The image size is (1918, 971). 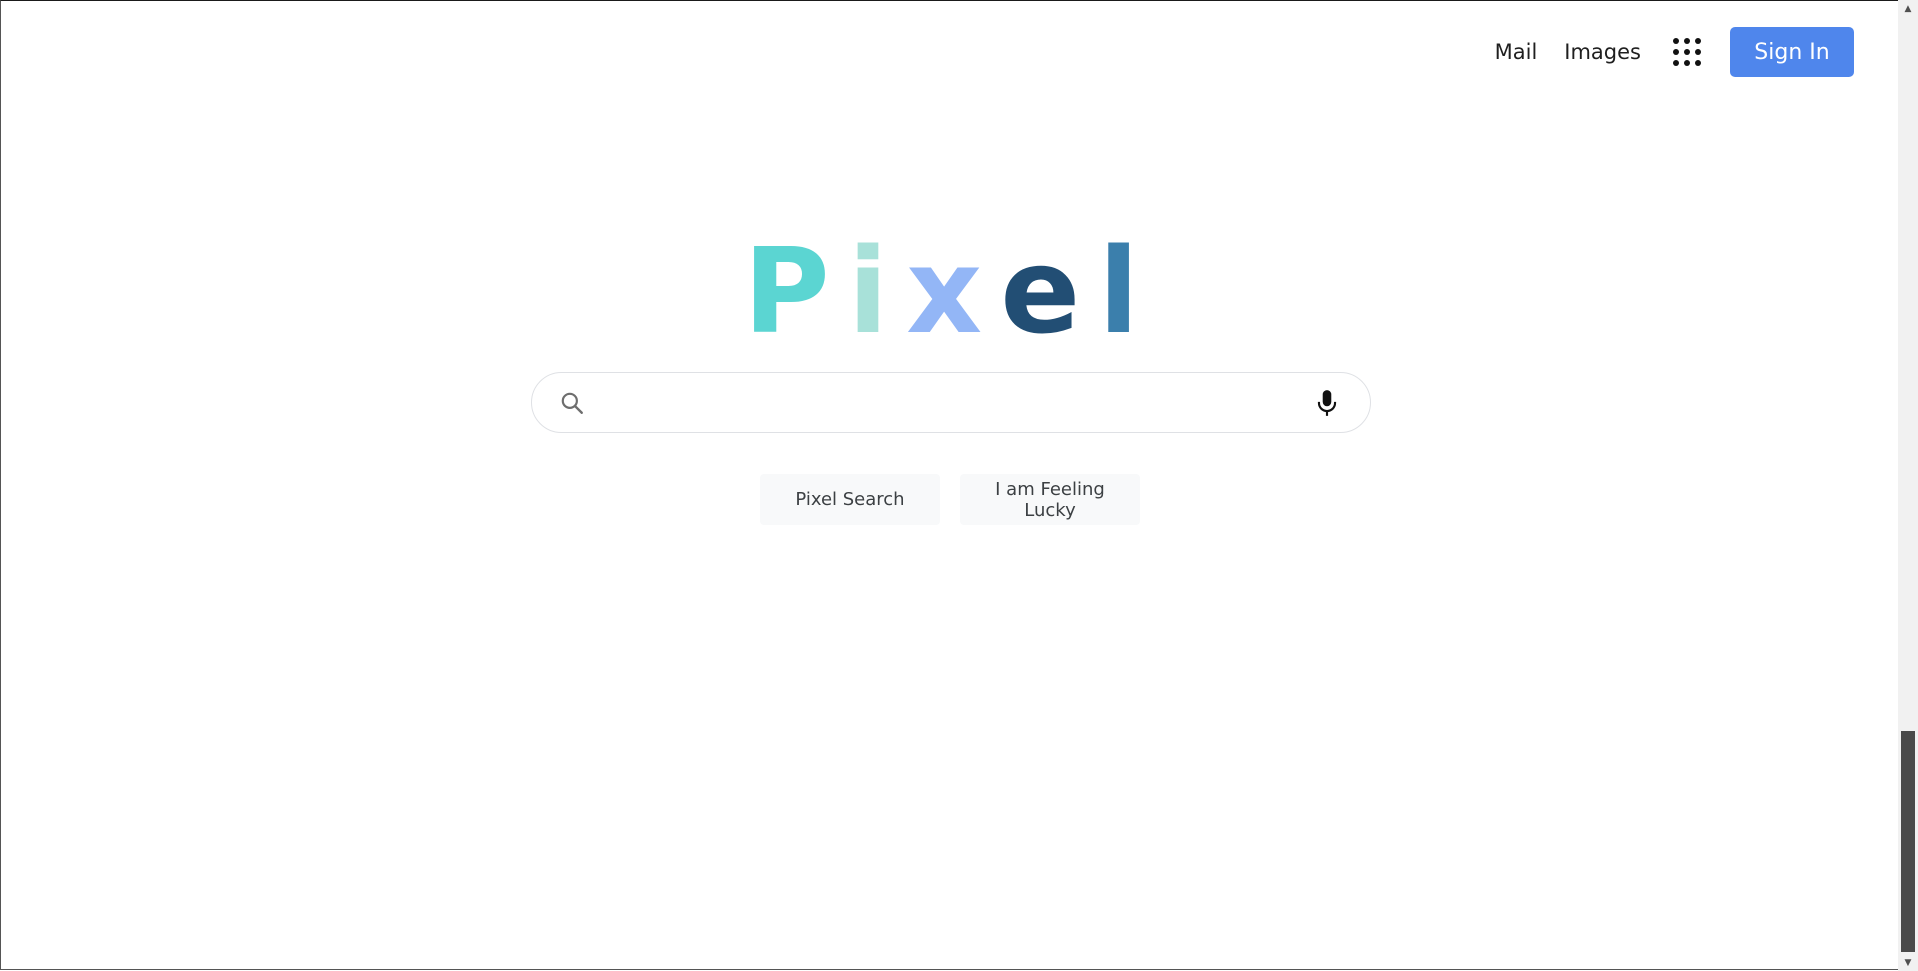 What do you see at coordinates (1908, 8) in the screenshot?
I see `scroll-up-arrow-icon: ▲` at bounding box center [1908, 8].